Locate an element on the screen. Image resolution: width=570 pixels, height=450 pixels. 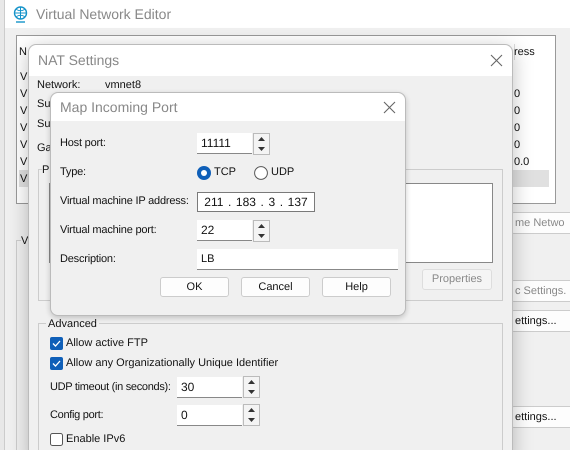
table-cell-text: 0.0 is located at coordinates (522, 162).